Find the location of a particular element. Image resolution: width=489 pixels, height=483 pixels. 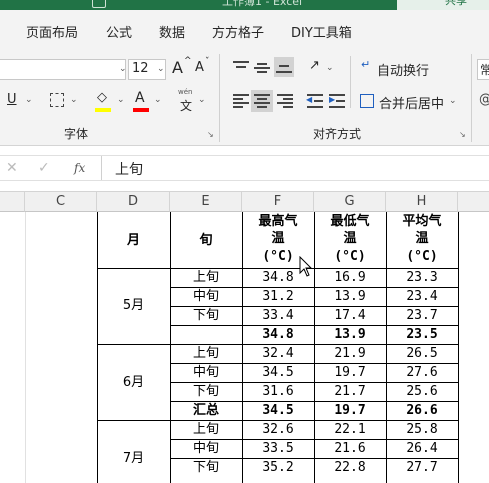

underline-button: U is located at coordinates (12, 99).